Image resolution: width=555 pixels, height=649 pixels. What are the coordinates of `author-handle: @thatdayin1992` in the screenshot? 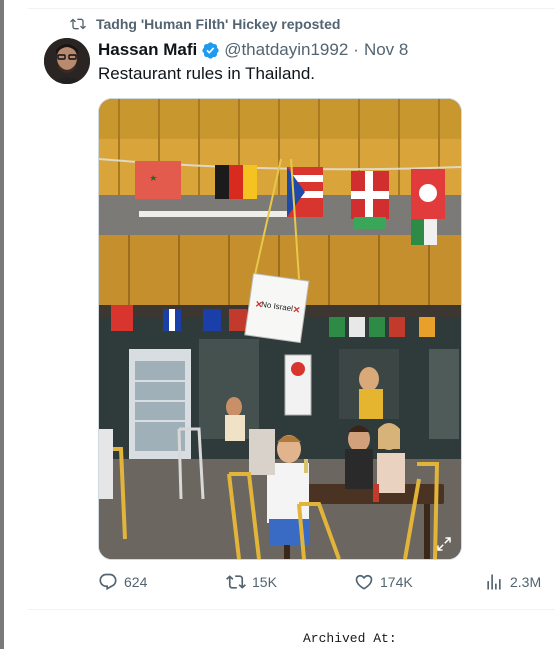 It's located at (286, 50).